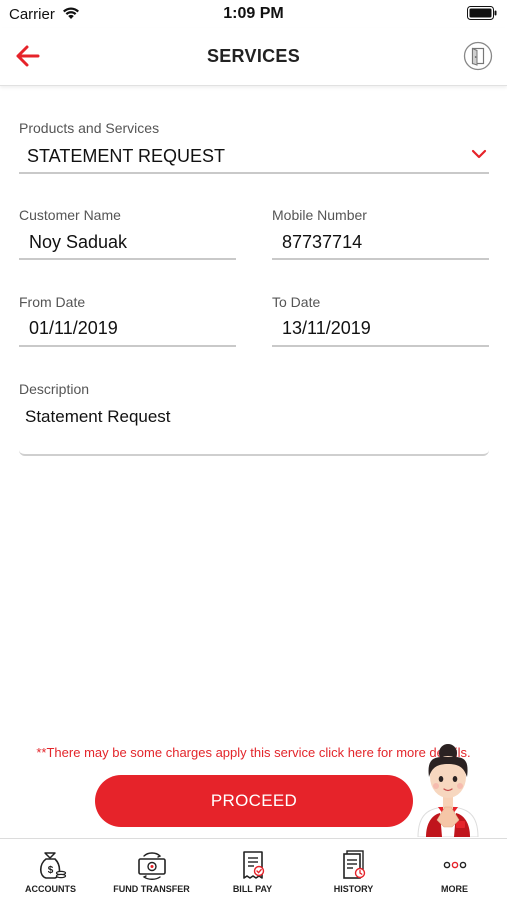 Image resolution: width=507 pixels, height=900 pixels. What do you see at coordinates (98, 416) in the screenshot?
I see `description-value: Statement Request` at bounding box center [98, 416].